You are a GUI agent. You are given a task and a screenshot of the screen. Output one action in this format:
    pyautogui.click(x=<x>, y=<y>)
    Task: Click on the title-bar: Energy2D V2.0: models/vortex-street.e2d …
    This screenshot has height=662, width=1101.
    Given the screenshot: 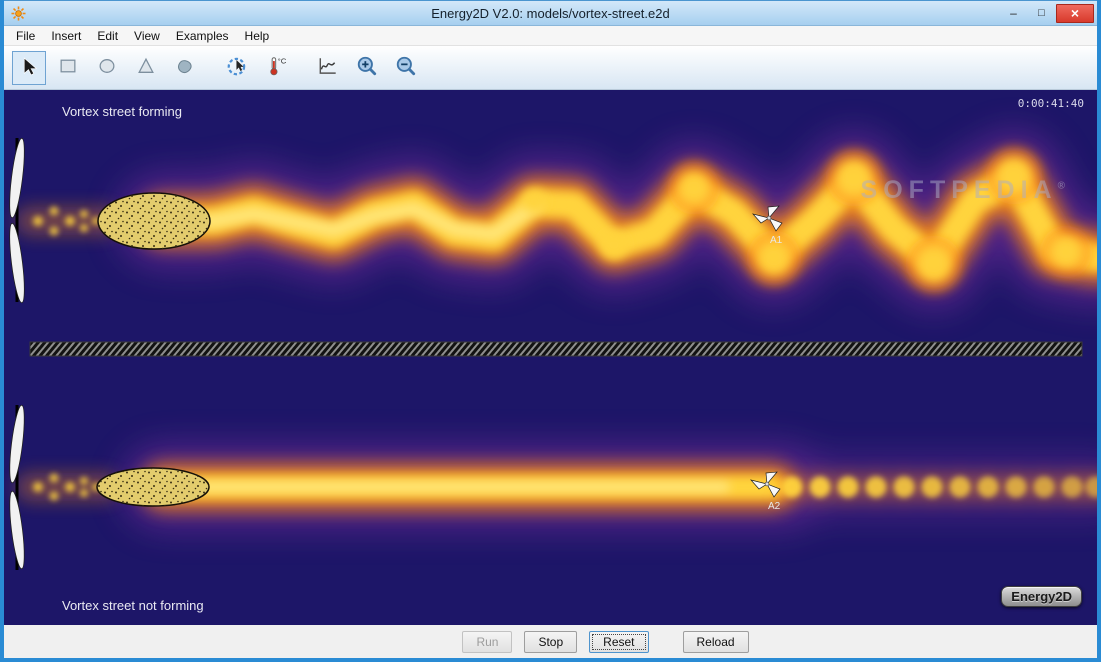 What is the action you would take?
    pyautogui.click(x=550, y=13)
    